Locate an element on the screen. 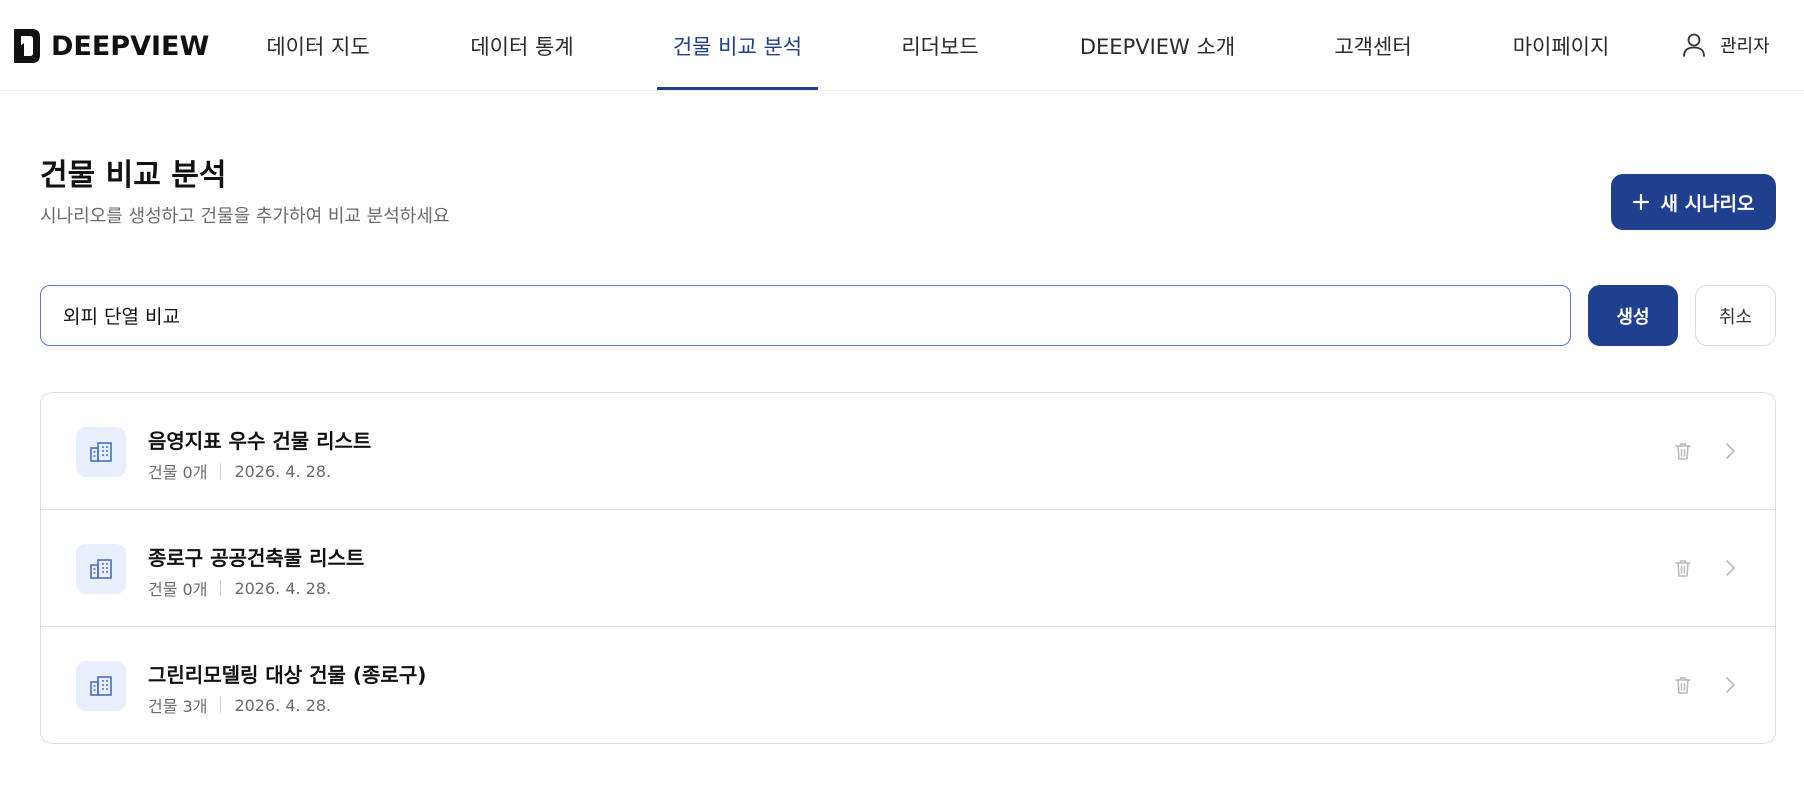  nav-my-page: 마이페이지 is located at coordinates (1561, 45).